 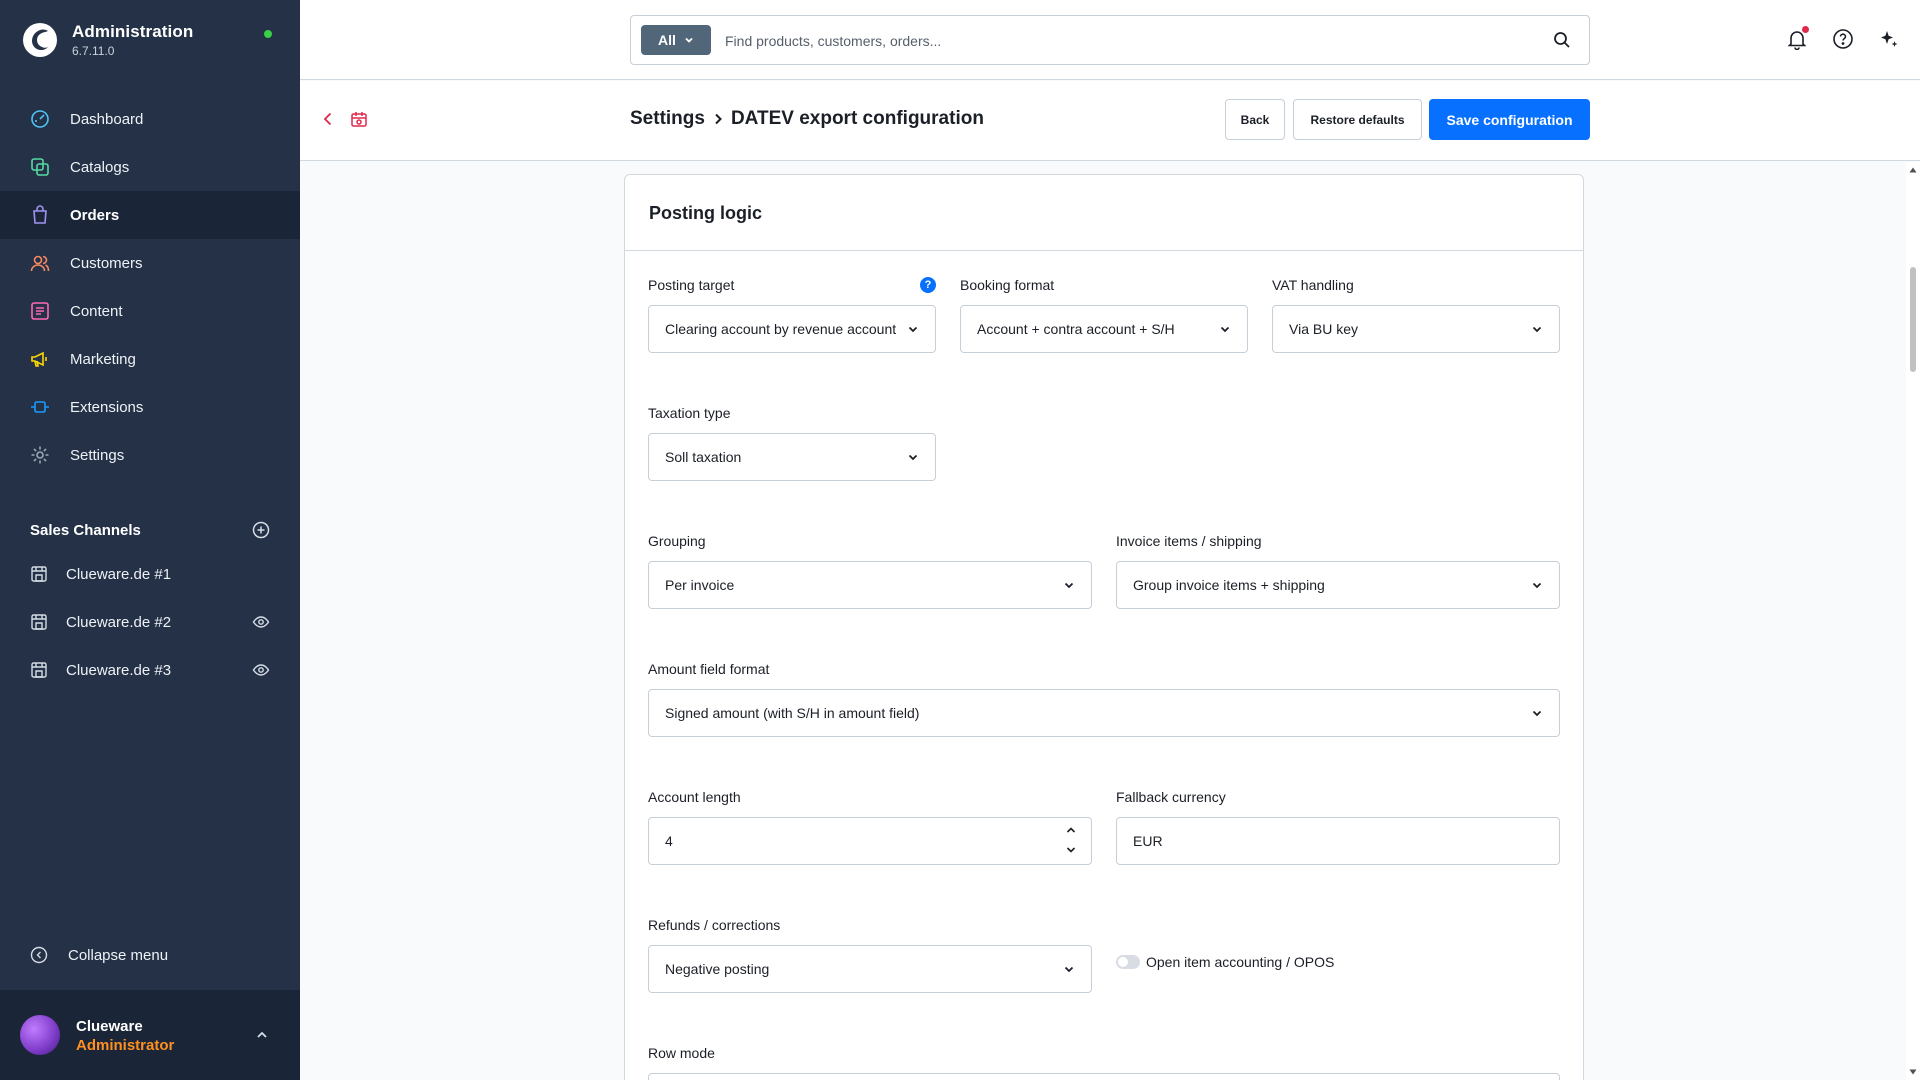 I want to click on sidebar-item-label: Orders, so click(x=95, y=215).